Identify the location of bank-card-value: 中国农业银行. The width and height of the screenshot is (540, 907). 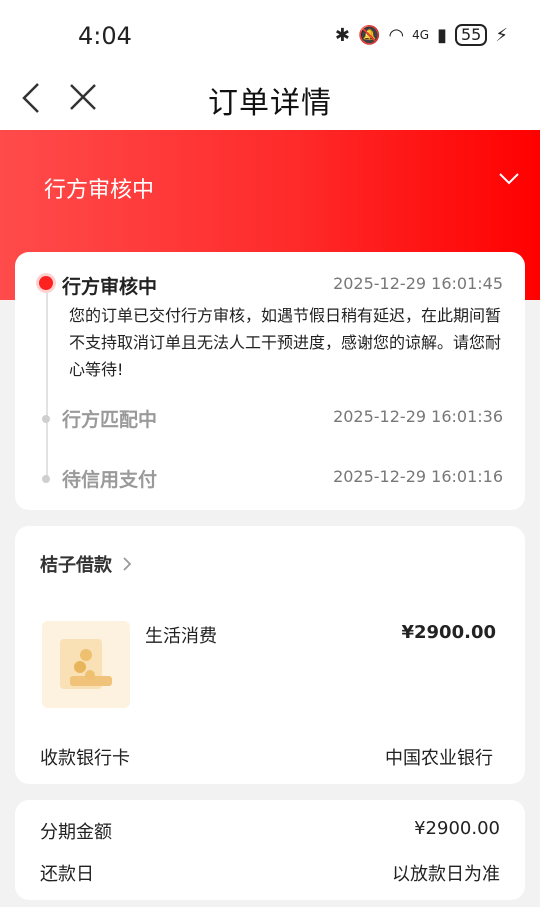
(439, 758).